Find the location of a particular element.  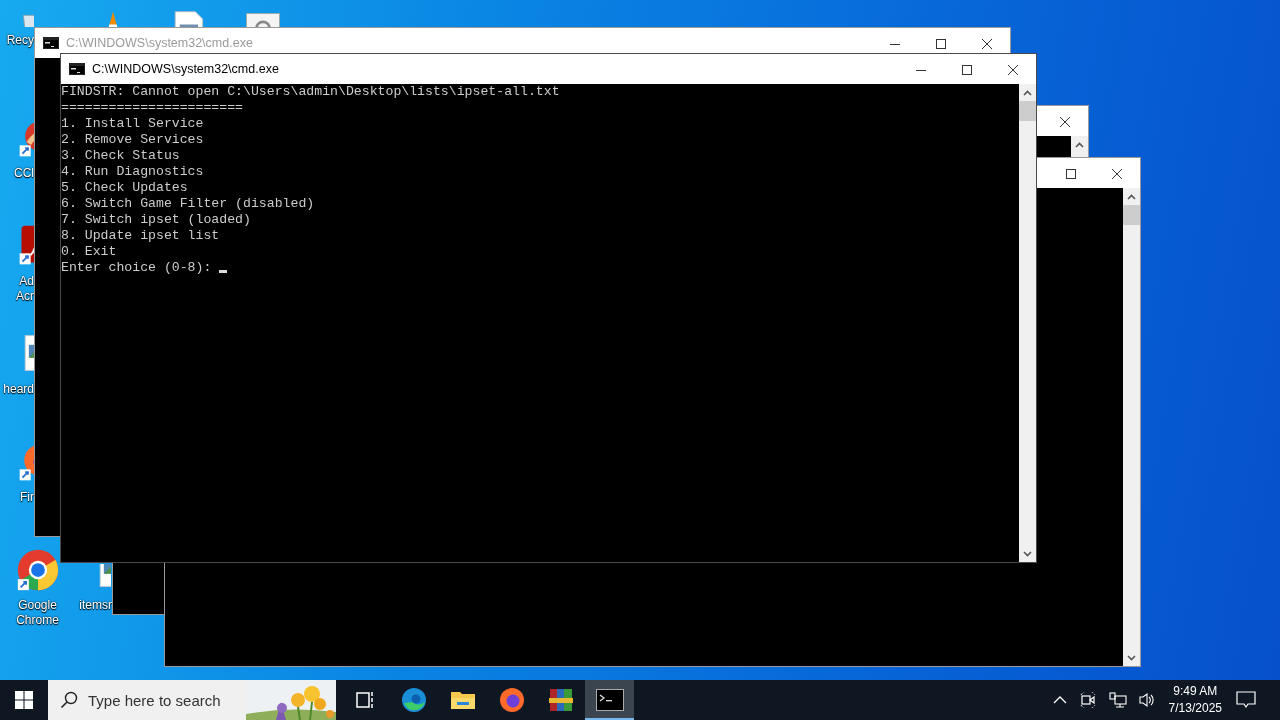

desktop-icon-label: itemsr is located at coordinates (93, 605).